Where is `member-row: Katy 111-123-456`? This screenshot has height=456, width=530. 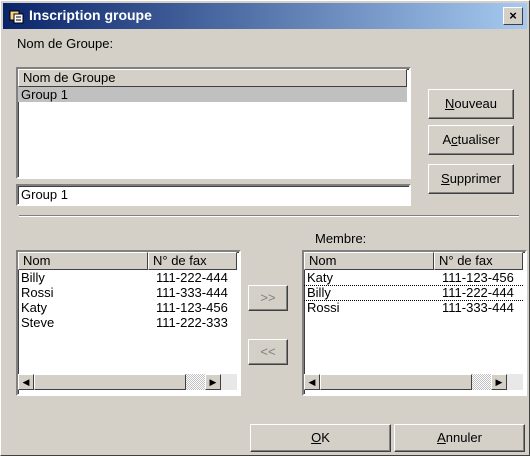 member-row: Katy 111-123-456 is located at coordinates (413, 278).